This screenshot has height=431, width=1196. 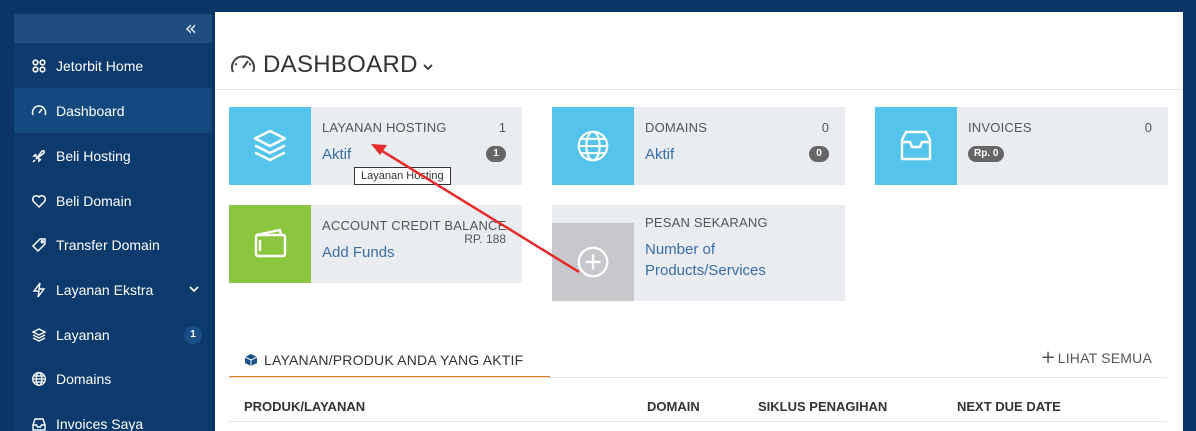 What do you see at coordinates (83, 334) in the screenshot?
I see `sidebar-item-label: Layanan` at bounding box center [83, 334].